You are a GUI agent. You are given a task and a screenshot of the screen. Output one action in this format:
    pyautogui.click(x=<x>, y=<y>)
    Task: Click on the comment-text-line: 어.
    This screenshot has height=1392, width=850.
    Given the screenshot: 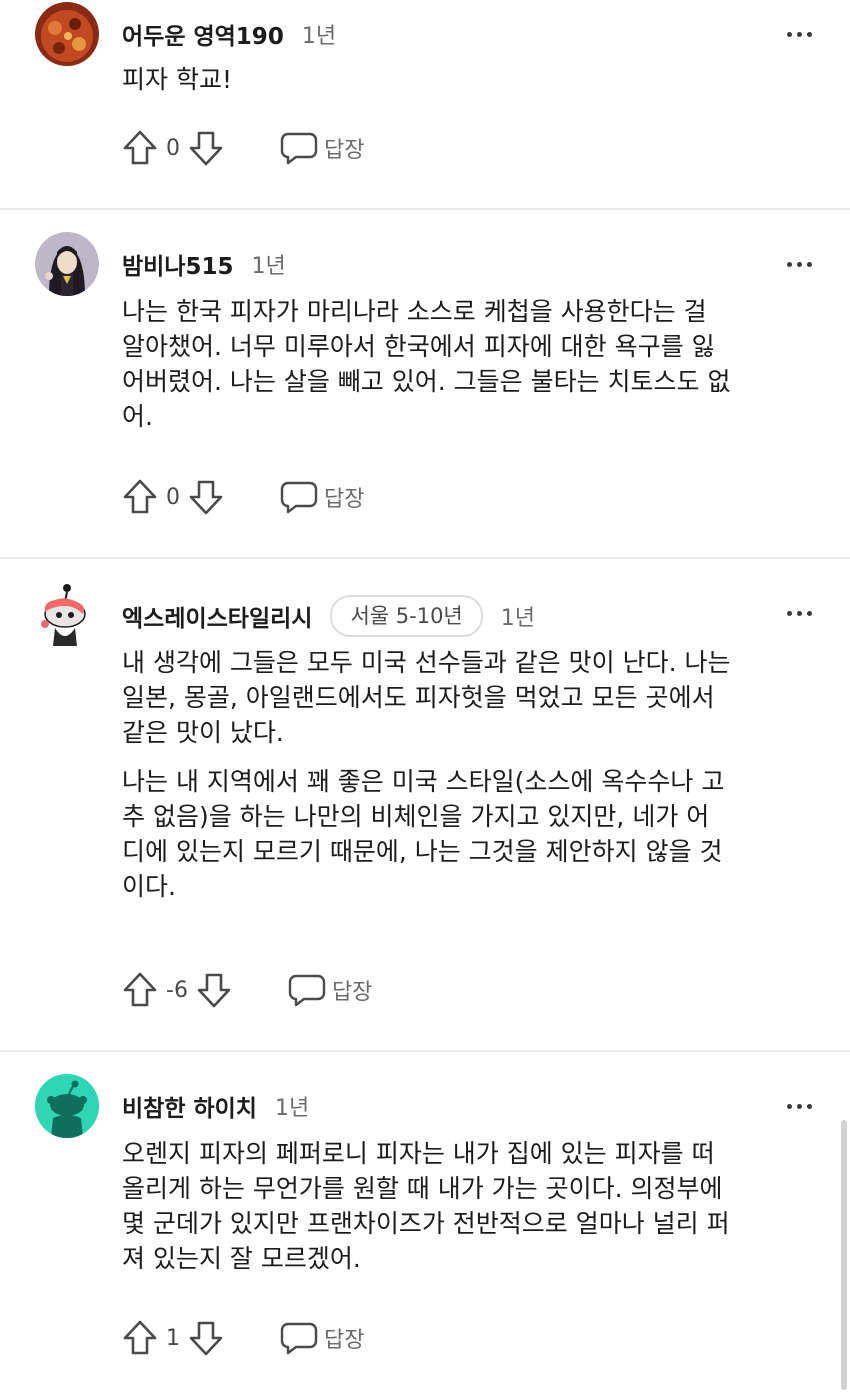 What is the action you would take?
    pyautogui.click(x=137, y=416)
    